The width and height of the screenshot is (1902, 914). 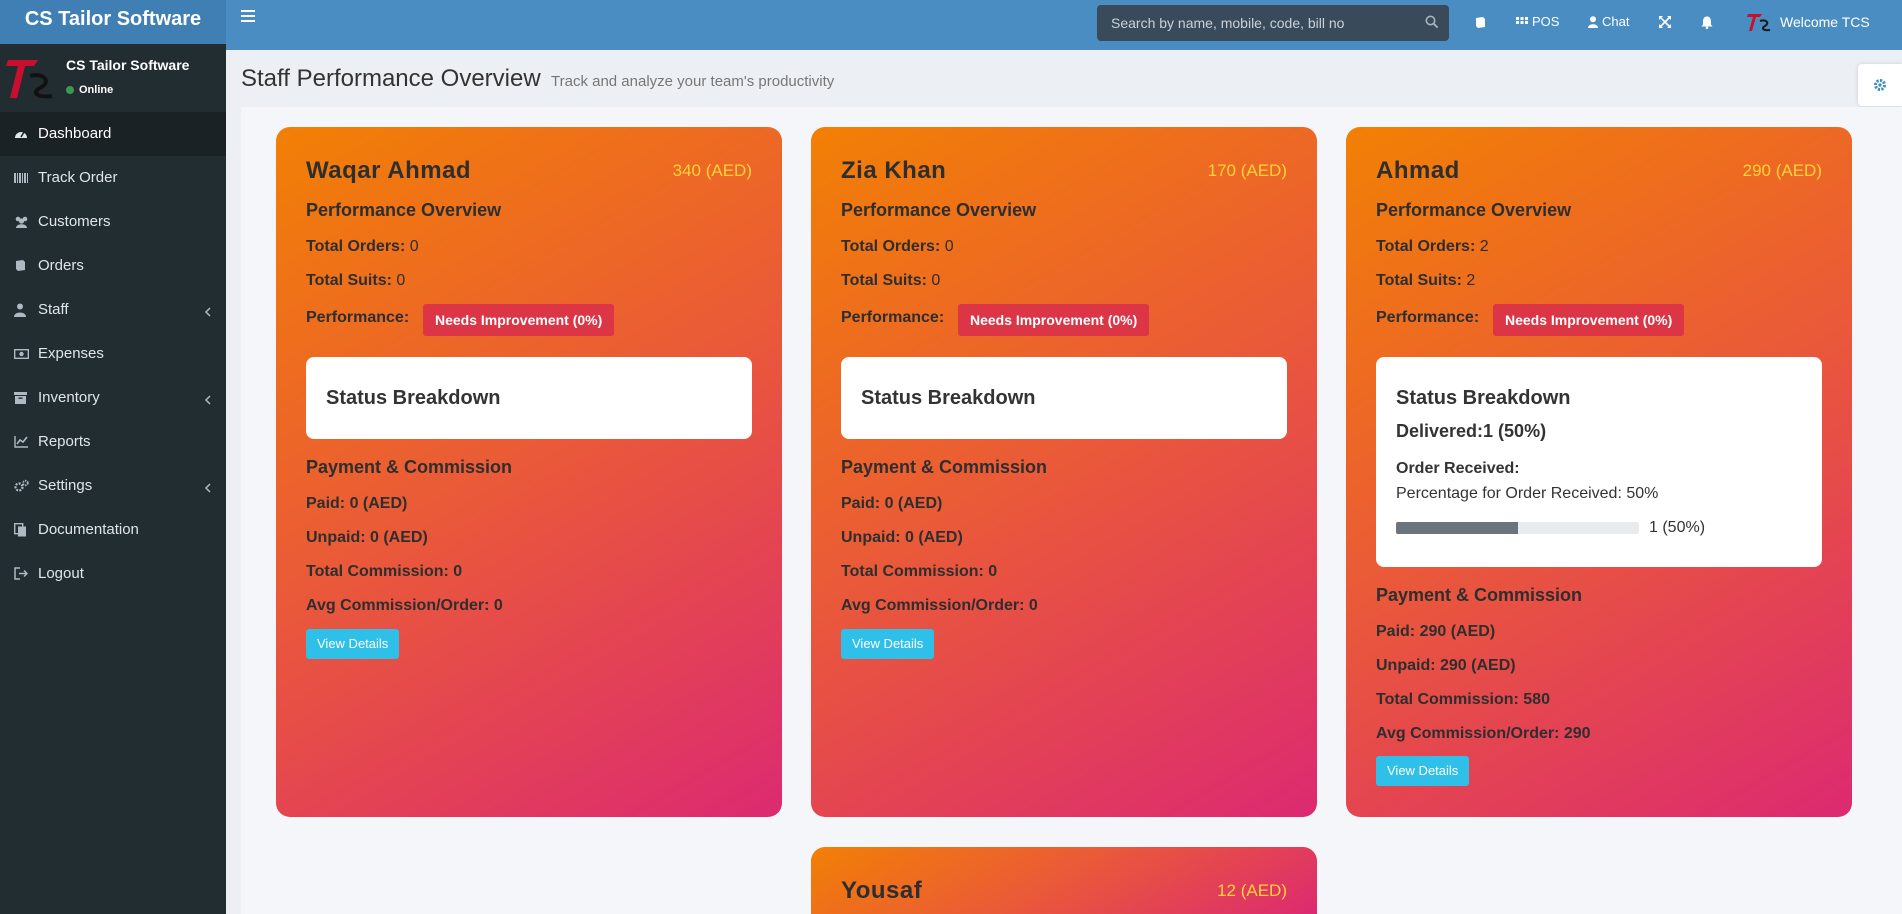 I want to click on welcome-label: Welcome TCS, so click(x=1825, y=22).